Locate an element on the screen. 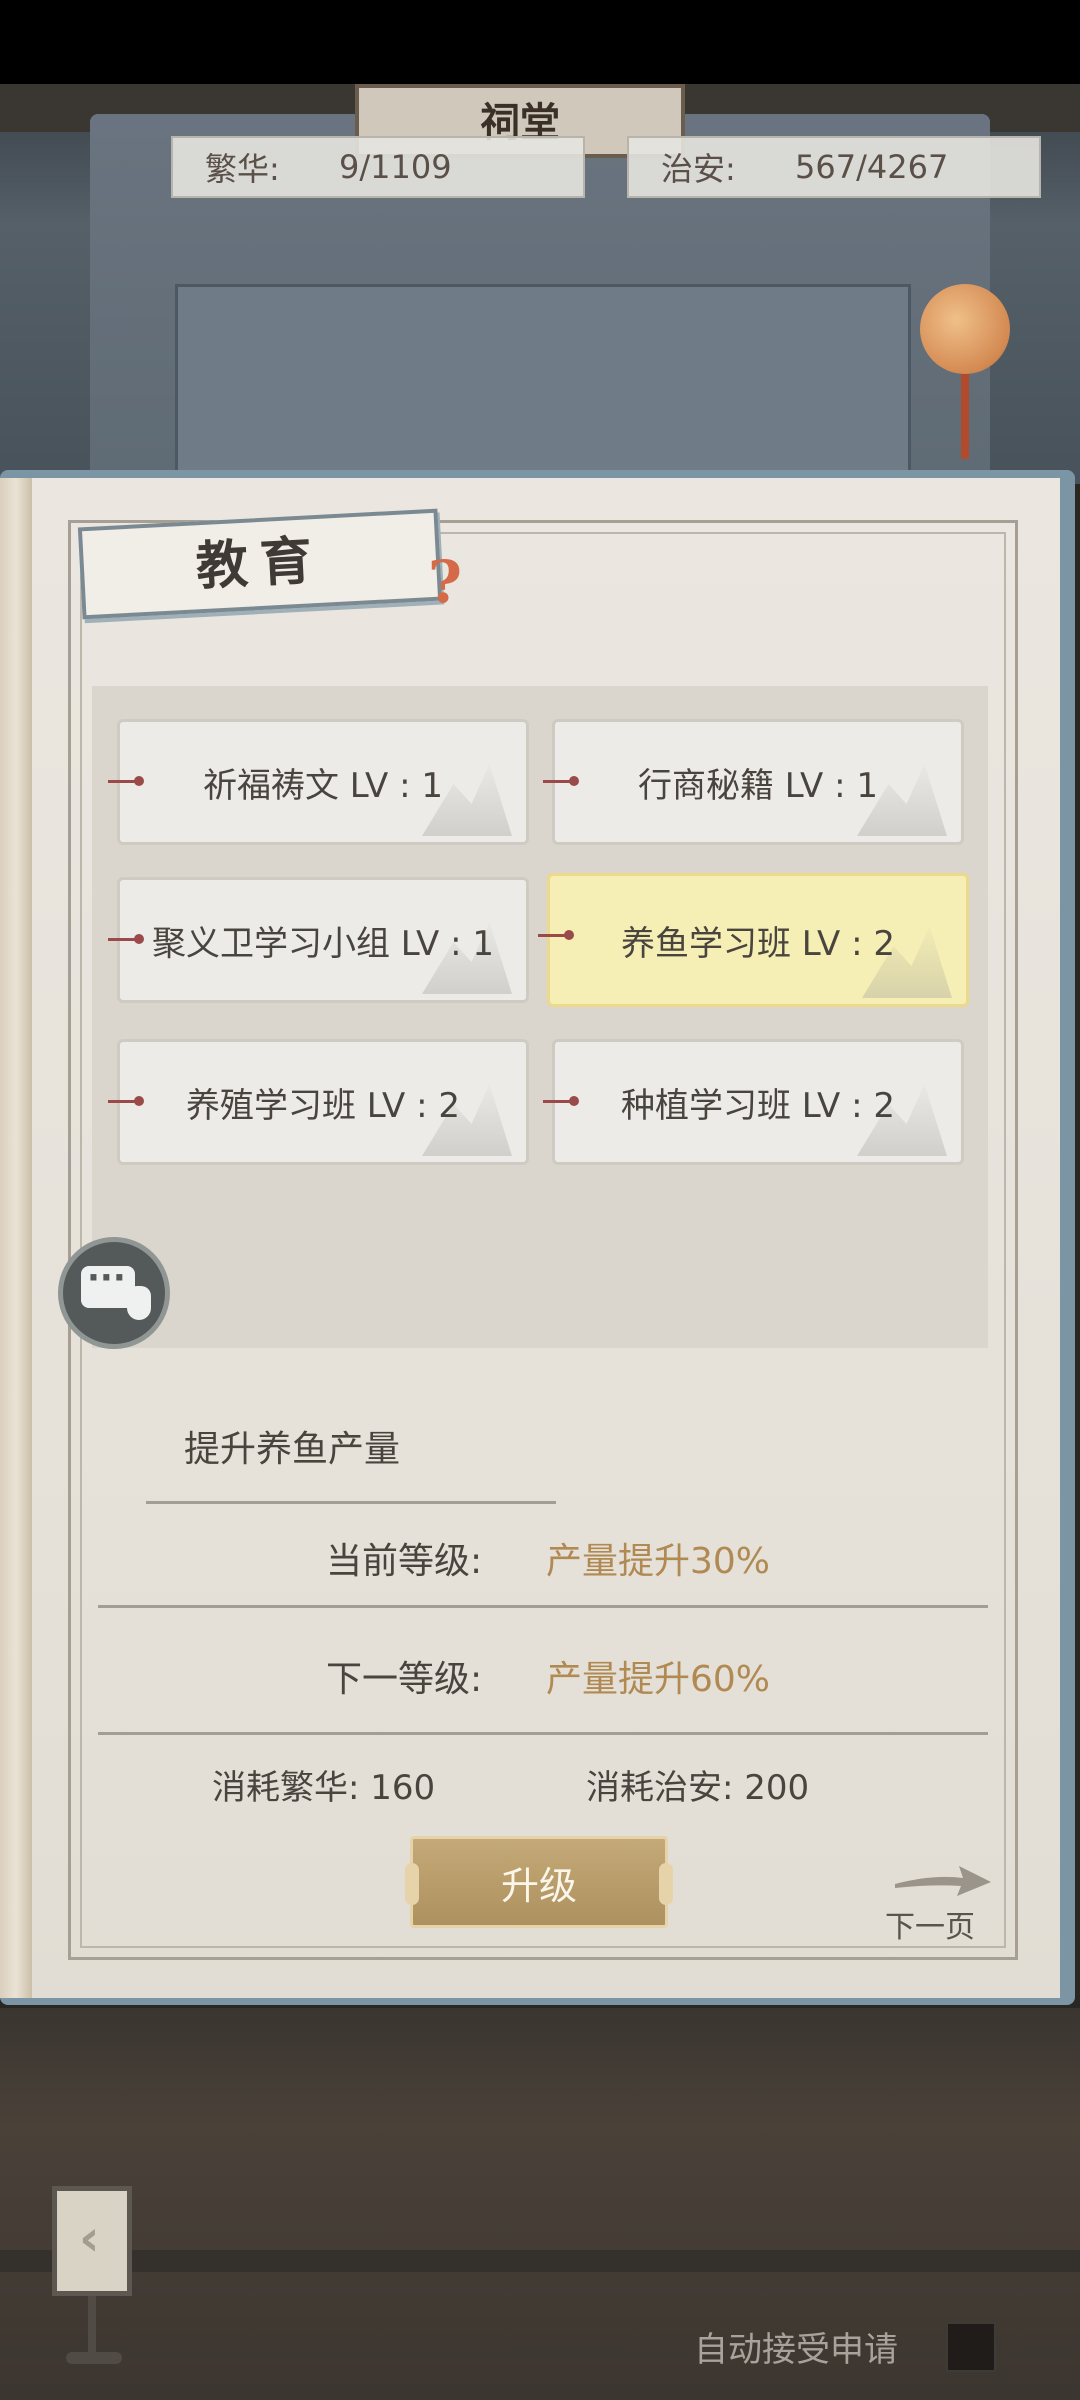  lamp-back-icon: ‹ is located at coordinates (89, 2238).